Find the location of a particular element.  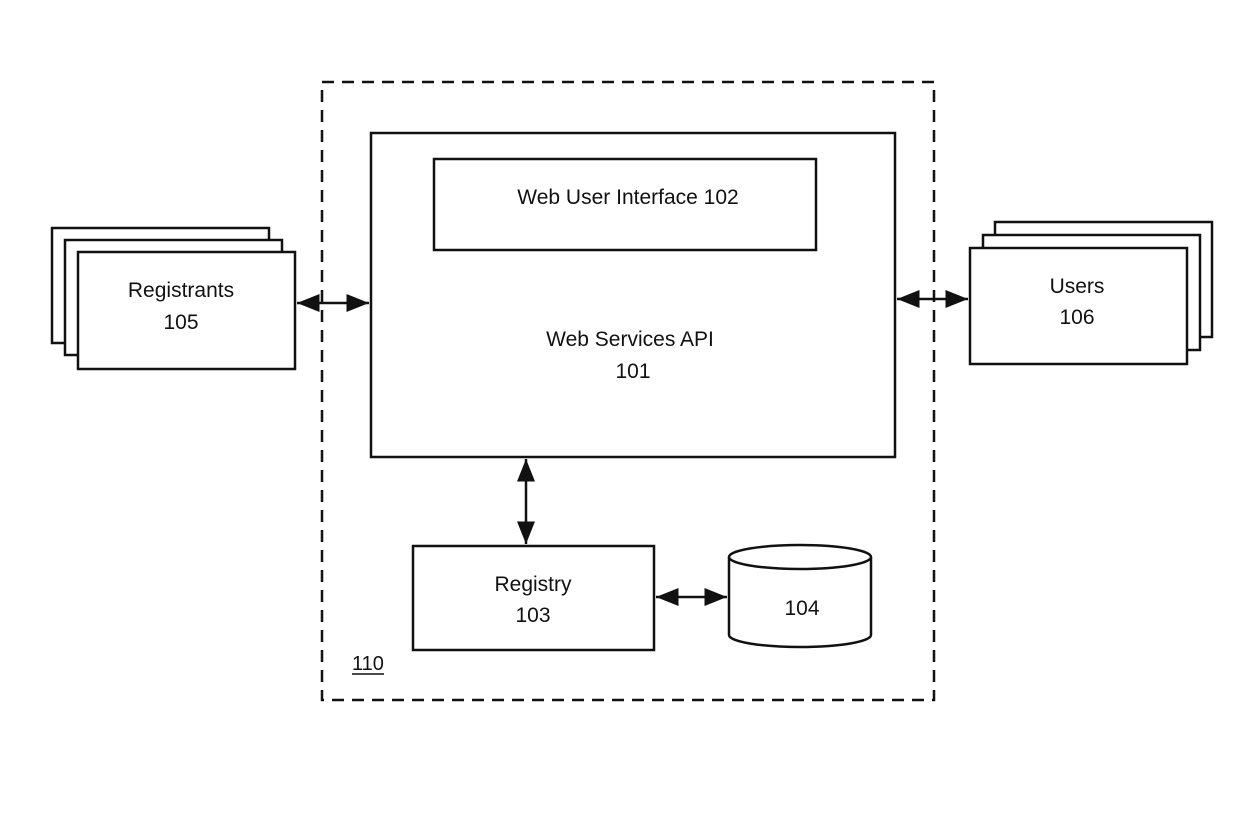

registrants-number: 105 is located at coordinates (180, 322).